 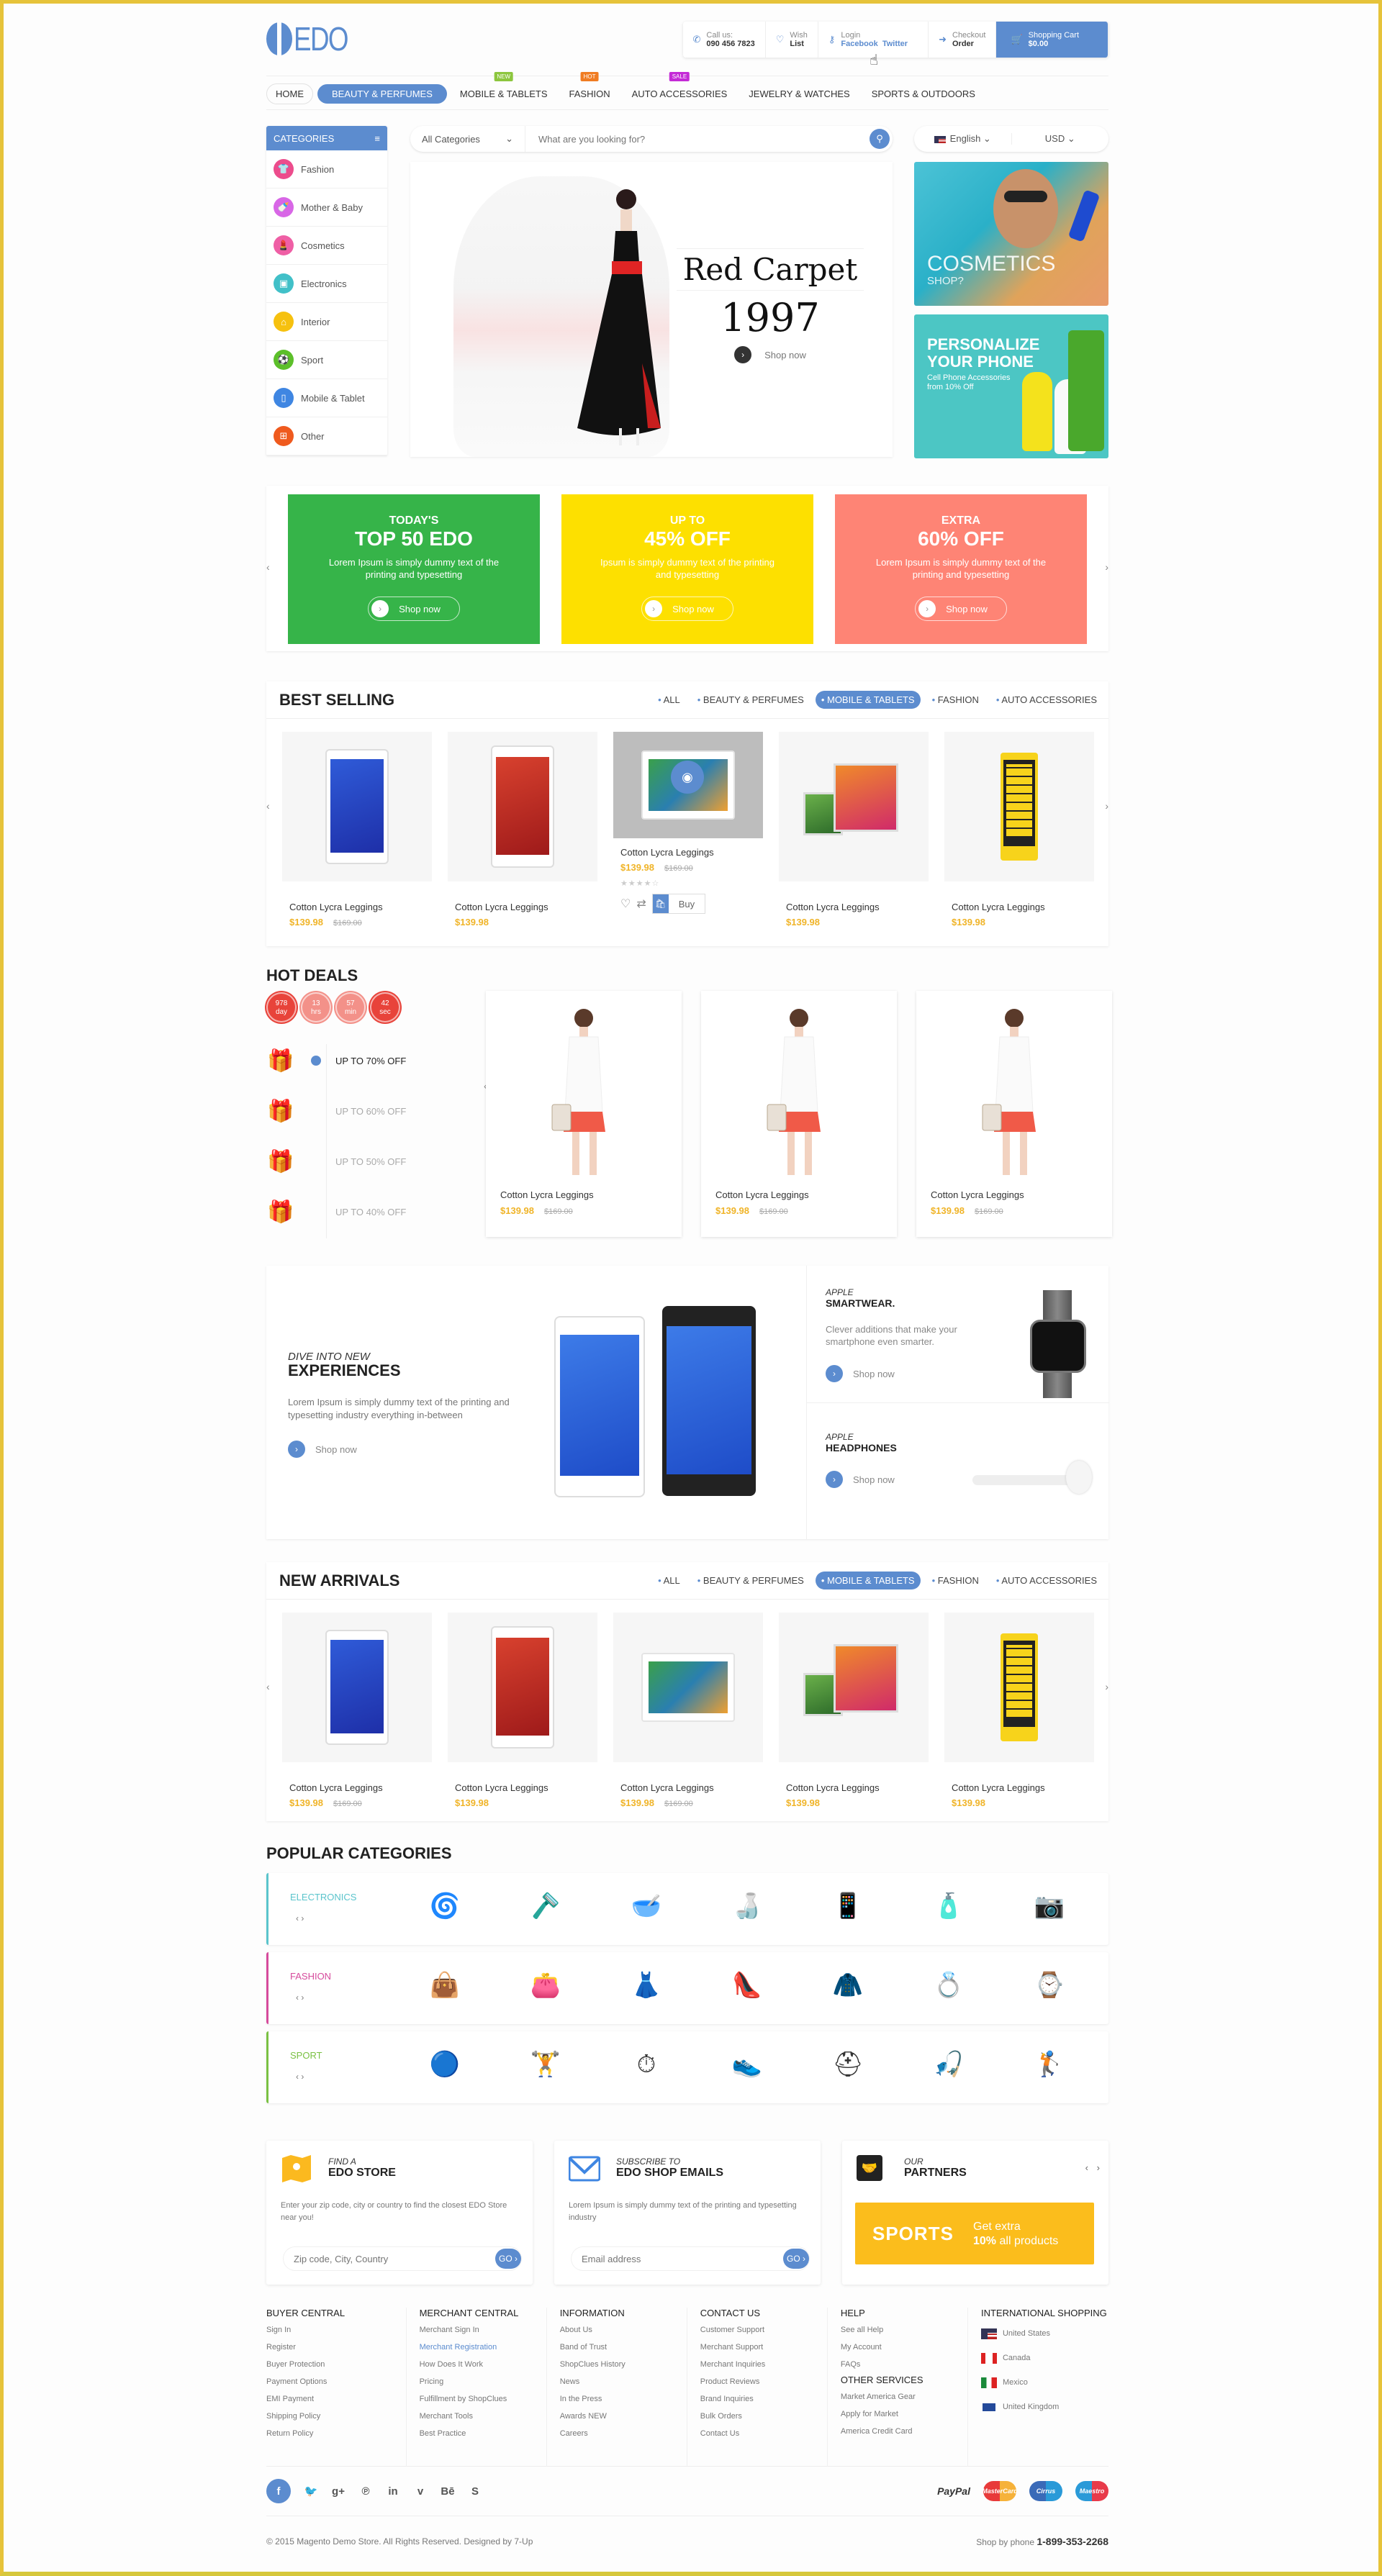 I want to click on quick-view-eye-icon: ◉, so click(x=687, y=777).